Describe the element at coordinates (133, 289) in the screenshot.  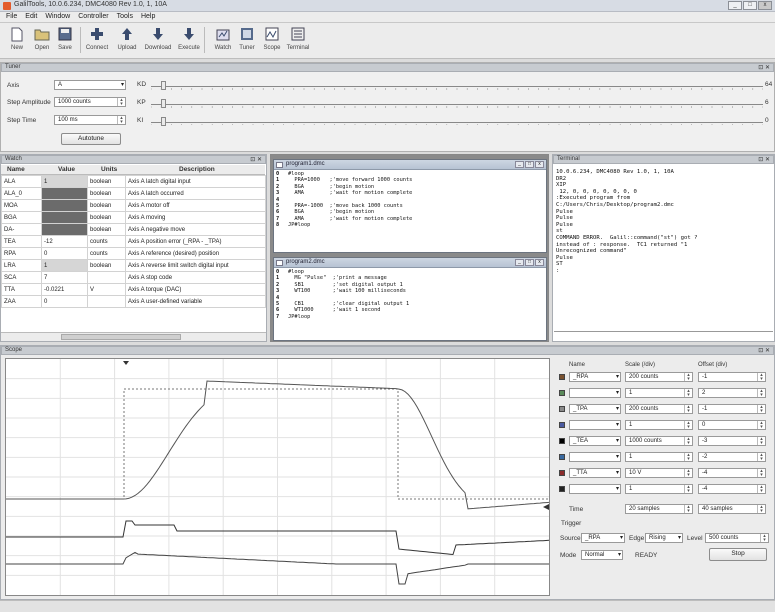
I see `watch-row: TTA -0.0221 V Axis A torque (DAC)` at that location.